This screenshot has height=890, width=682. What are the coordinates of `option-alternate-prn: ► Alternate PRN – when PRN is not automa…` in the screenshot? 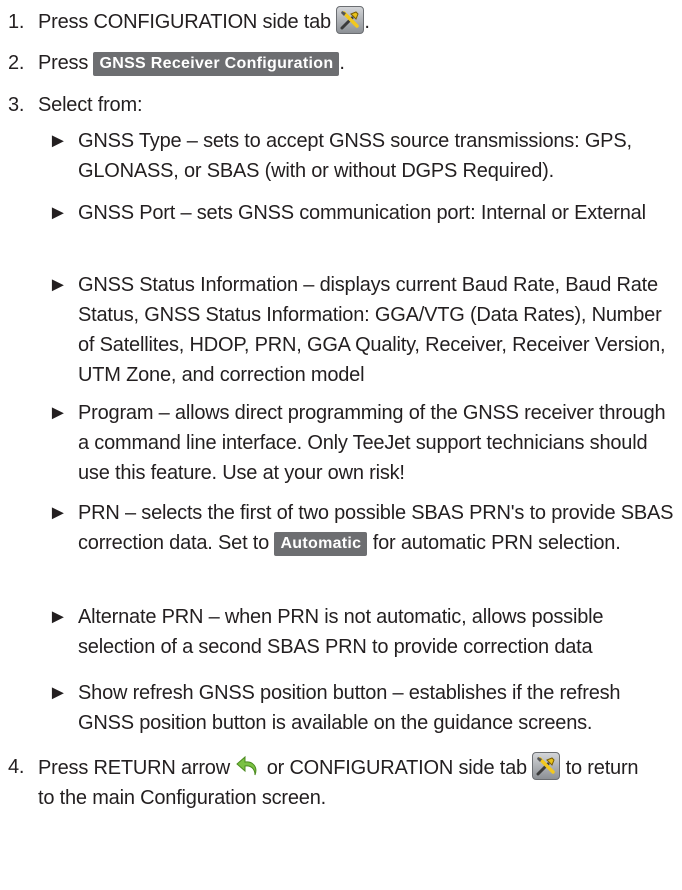 It's located at (363, 632).